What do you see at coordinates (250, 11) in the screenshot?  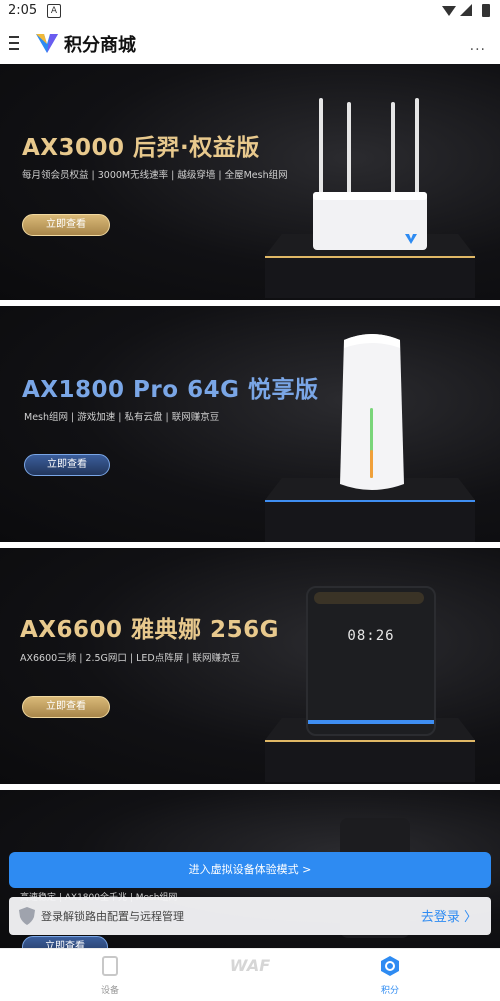 I see `status-bar: 2:05 A` at bounding box center [250, 11].